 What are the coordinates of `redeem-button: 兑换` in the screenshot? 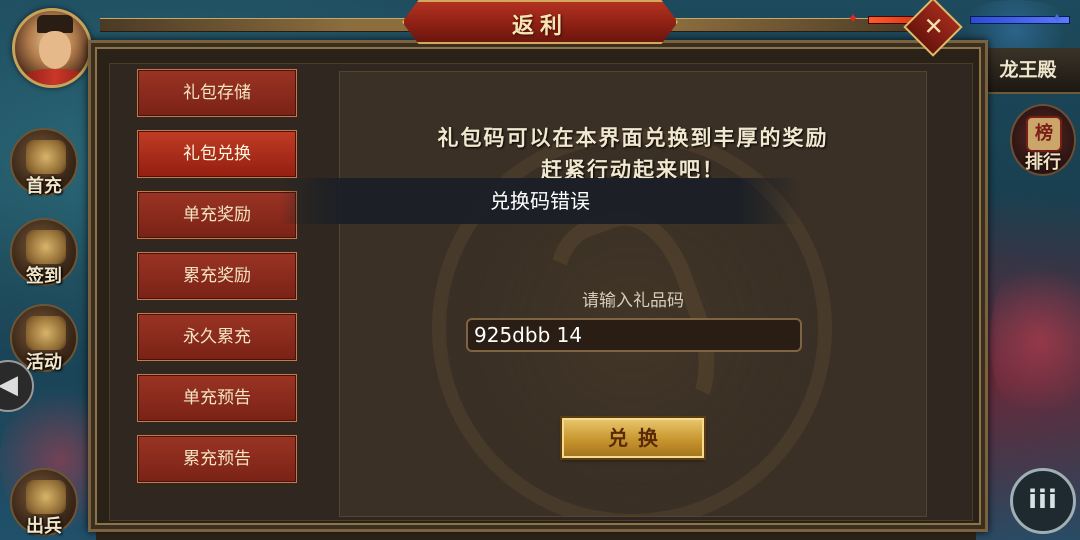 It's located at (633, 438).